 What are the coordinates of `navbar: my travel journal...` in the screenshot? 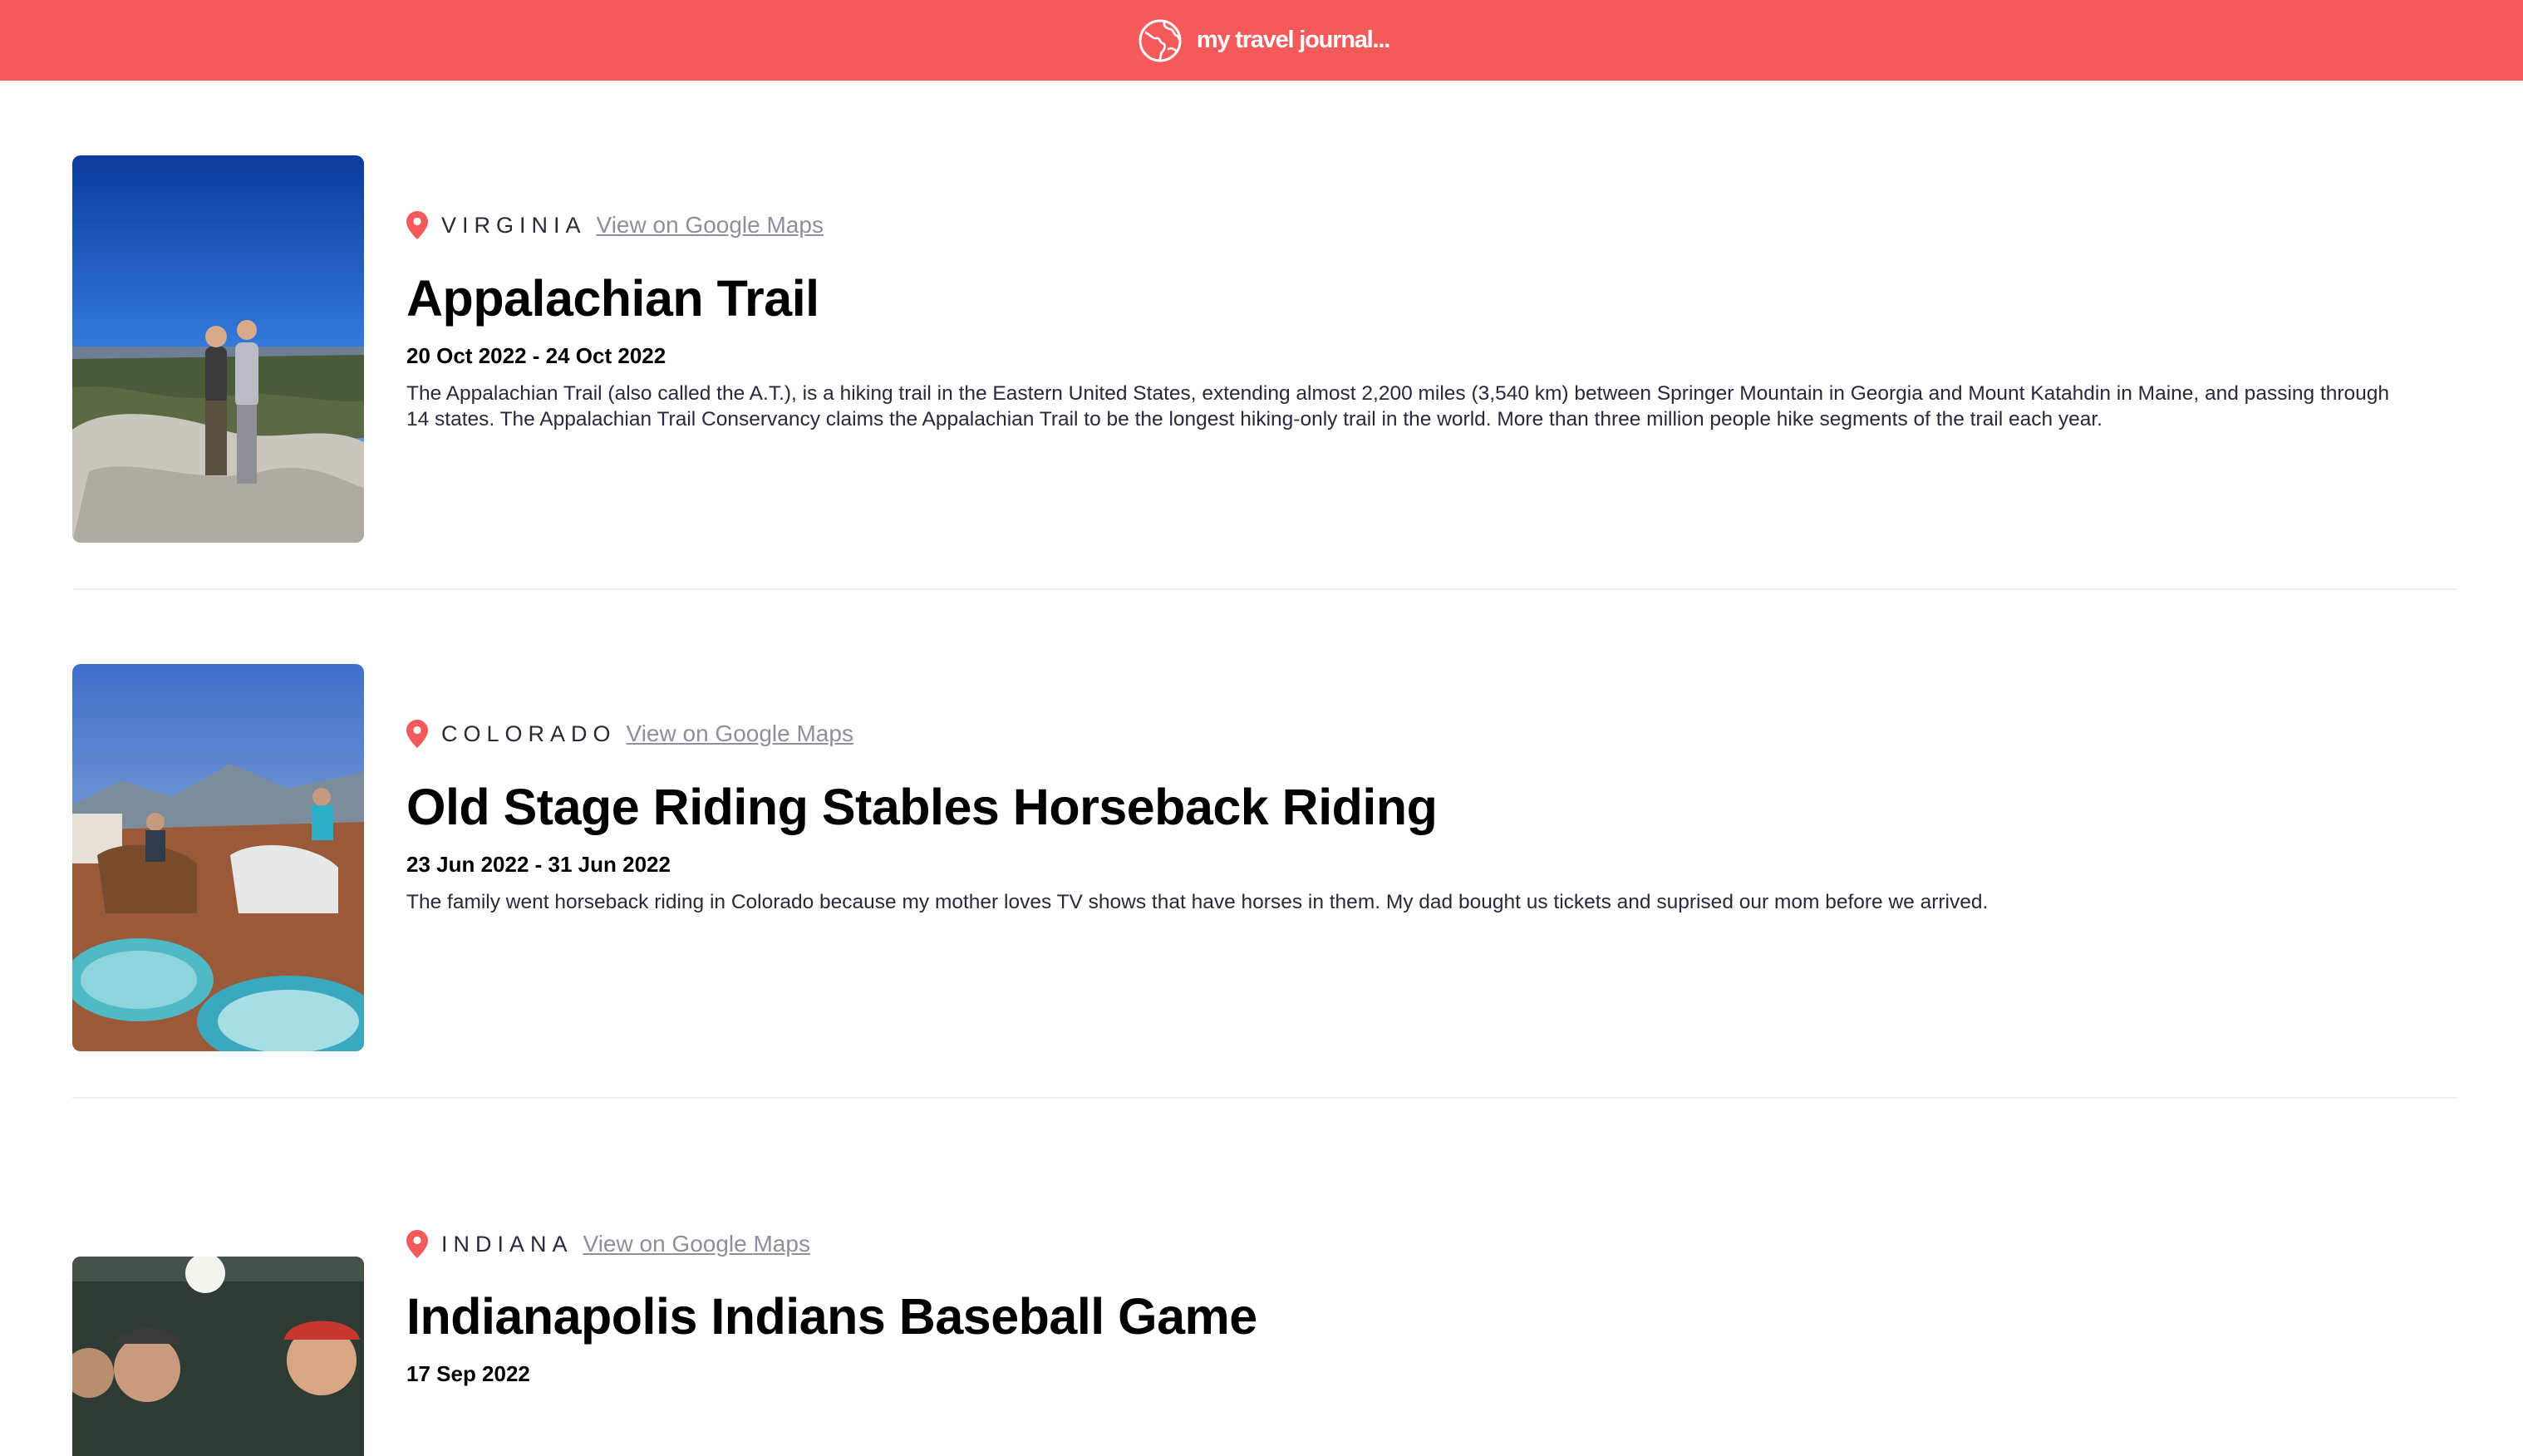 It's located at (1261, 40).